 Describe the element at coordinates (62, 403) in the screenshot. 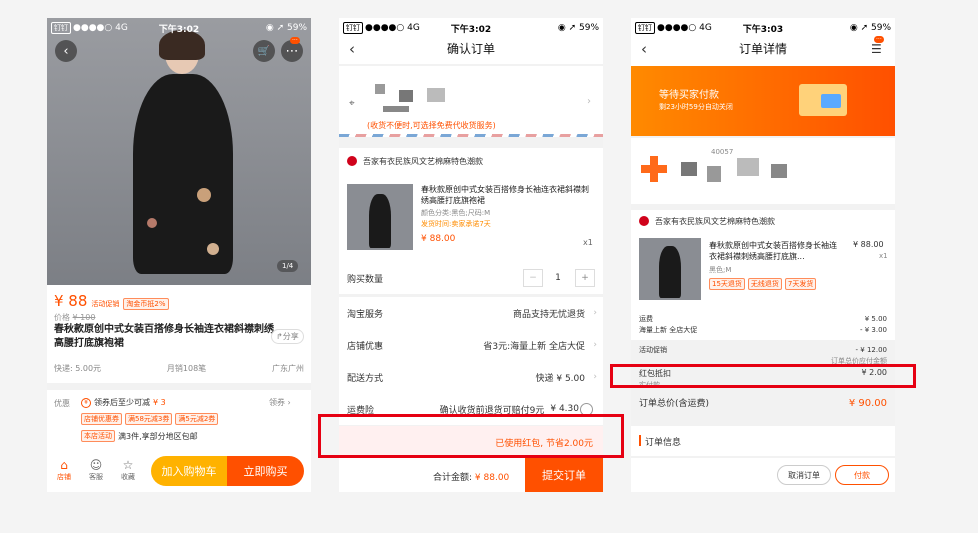

I see `discount-label: 优惠` at that location.